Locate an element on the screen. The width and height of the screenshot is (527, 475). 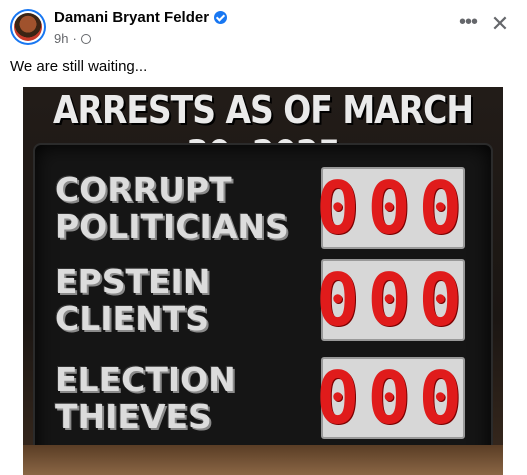
verified-badge-icon is located at coordinates (221, 17).